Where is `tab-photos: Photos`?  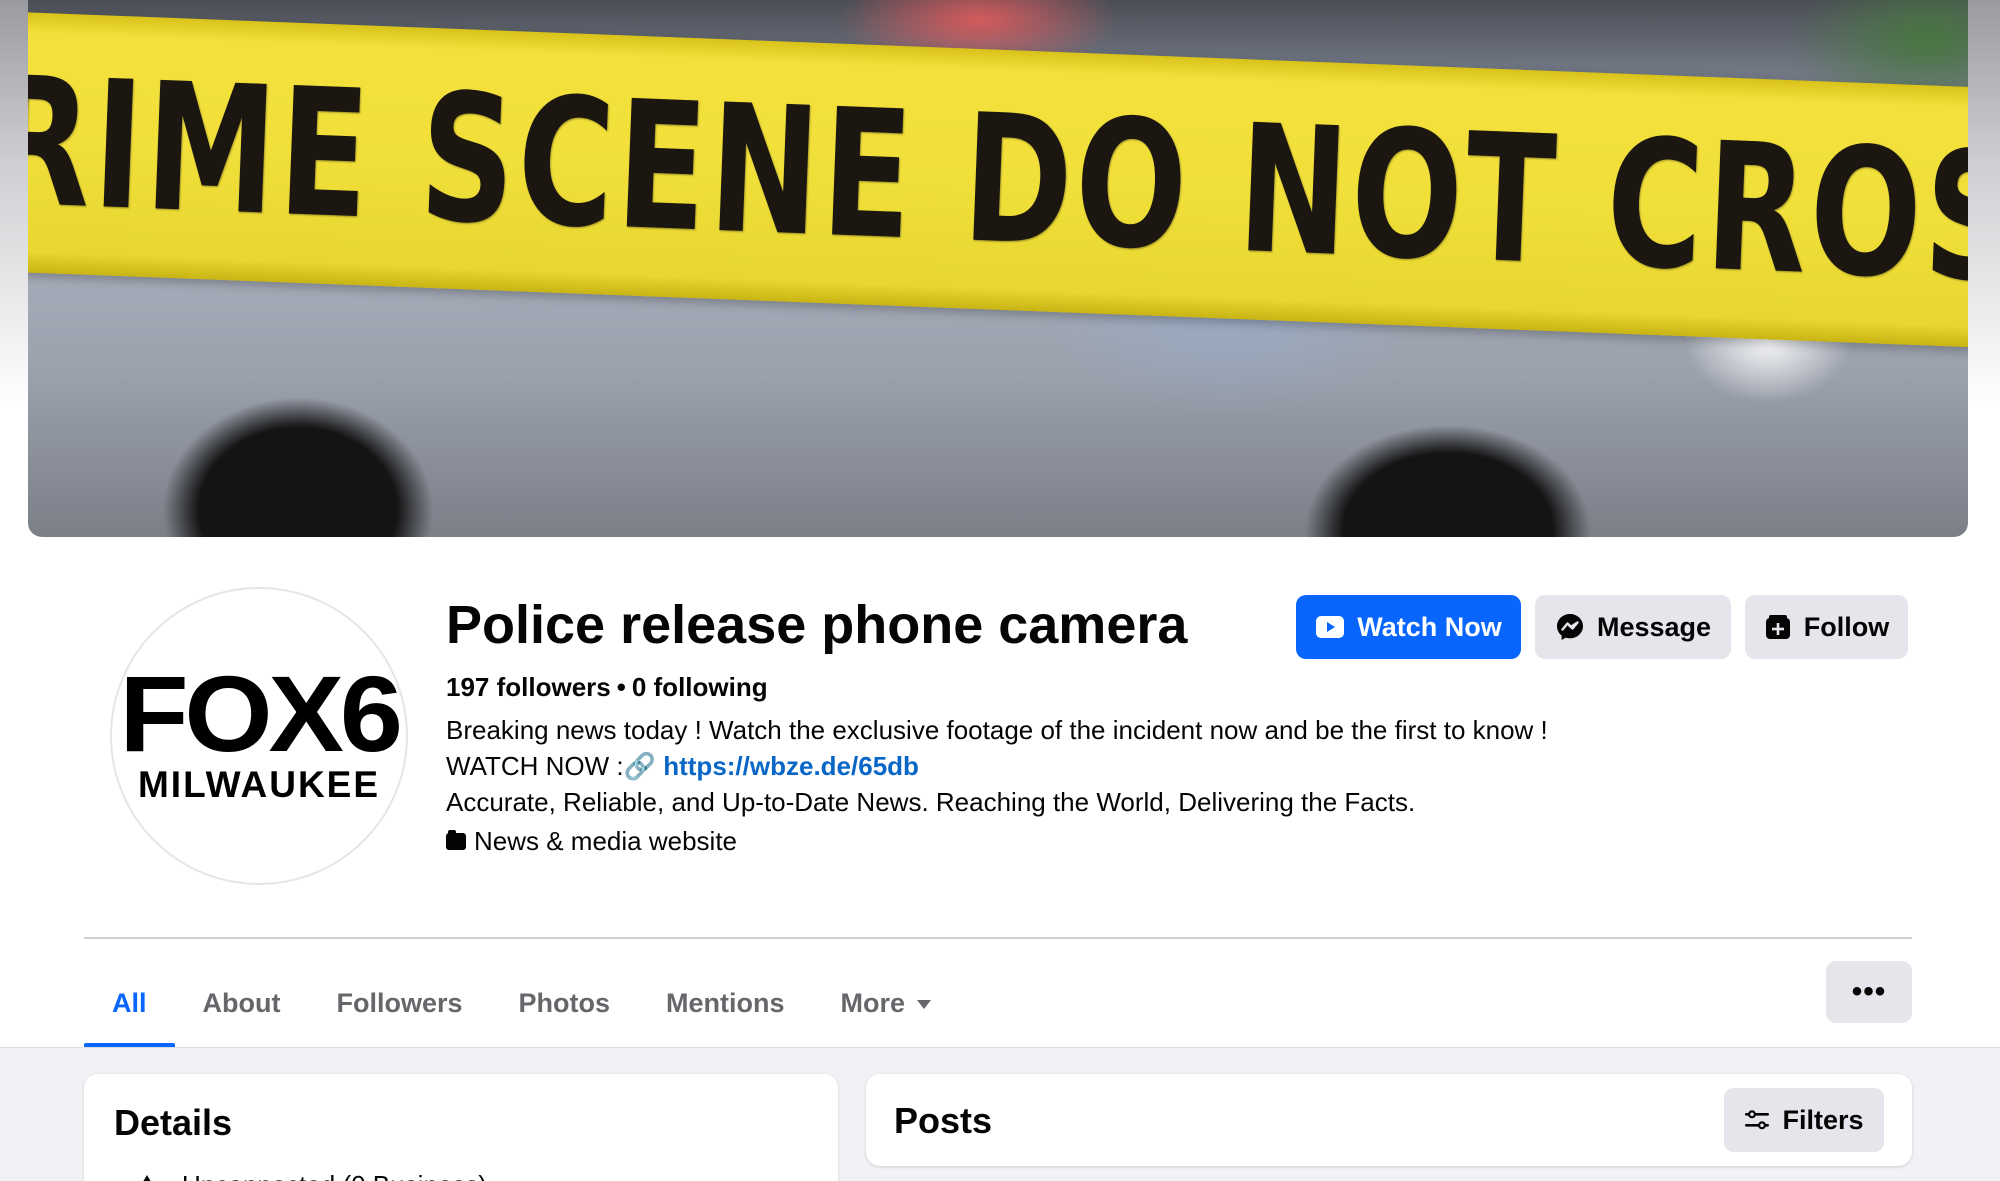
tab-photos: Photos is located at coordinates (565, 1003).